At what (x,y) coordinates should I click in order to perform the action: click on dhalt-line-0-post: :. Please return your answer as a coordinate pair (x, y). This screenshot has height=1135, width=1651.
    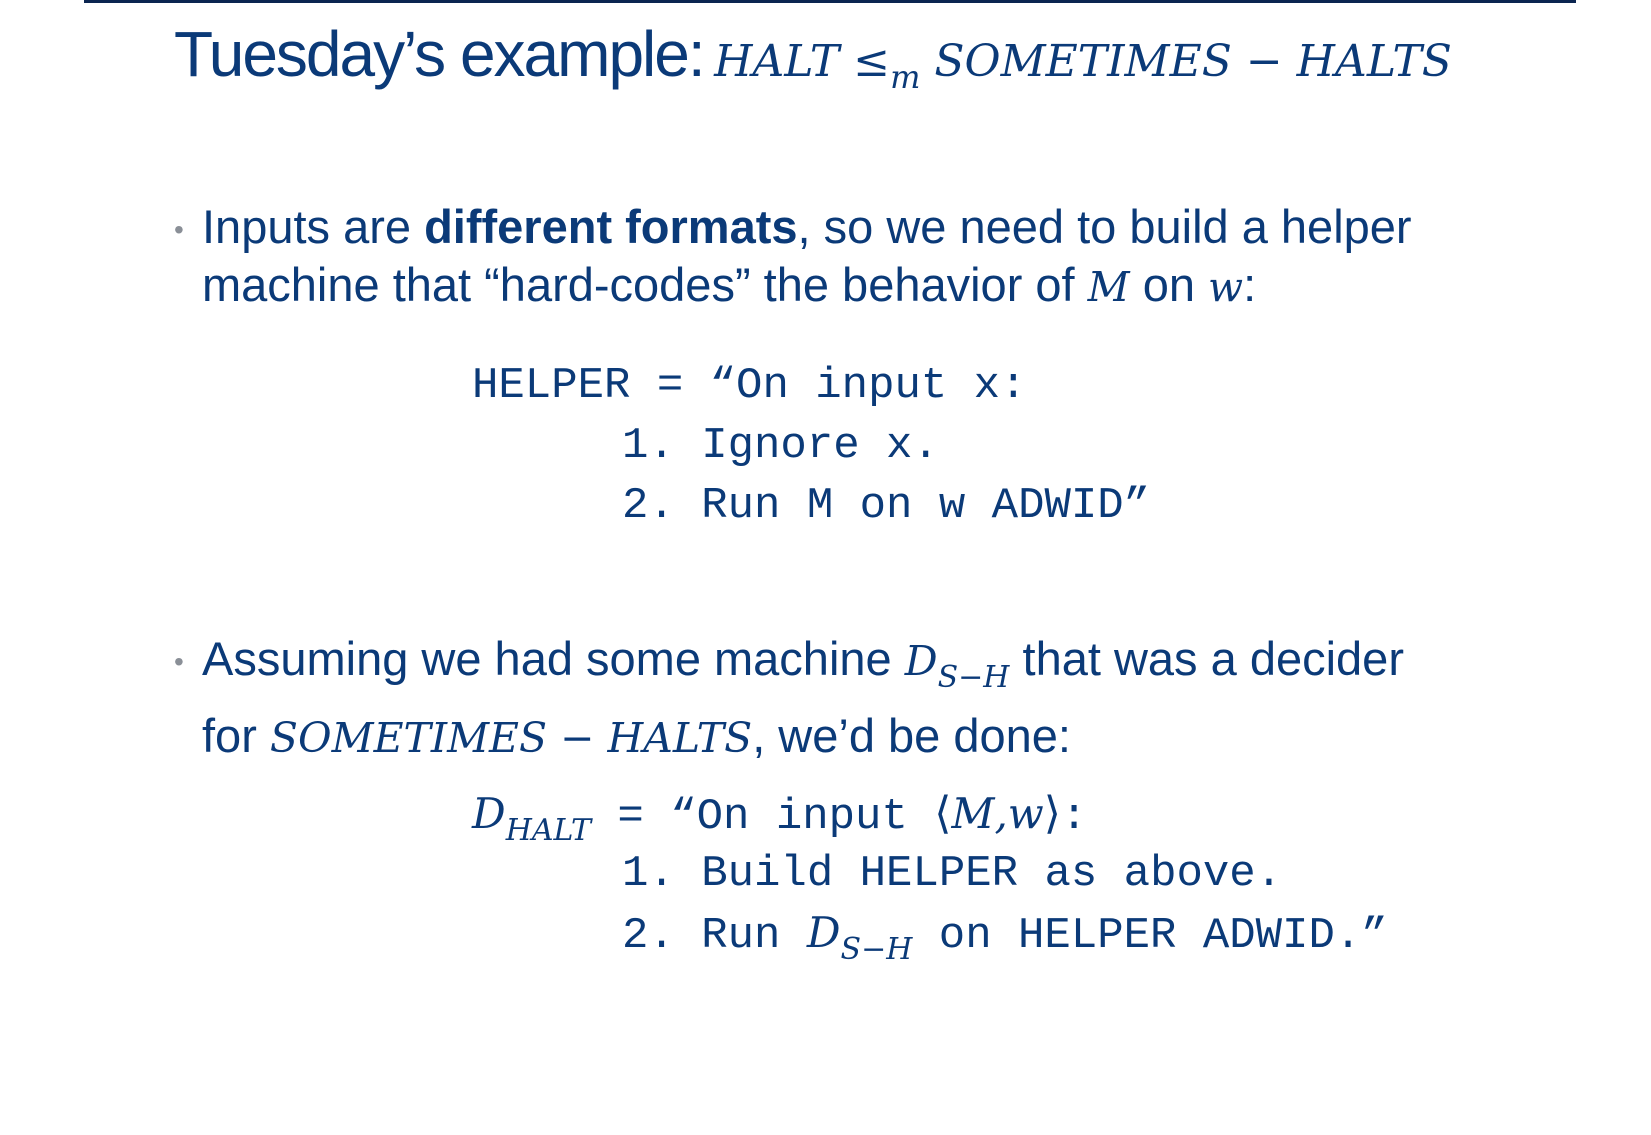
    Looking at the image, I should click on (1074, 817).